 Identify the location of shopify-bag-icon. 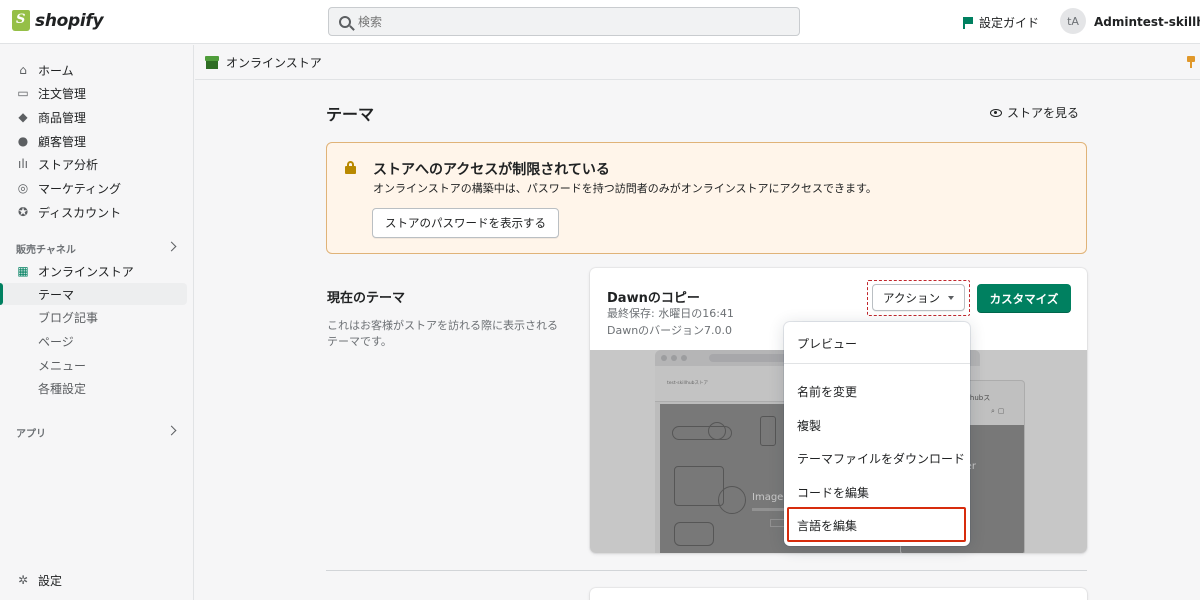
(21, 20).